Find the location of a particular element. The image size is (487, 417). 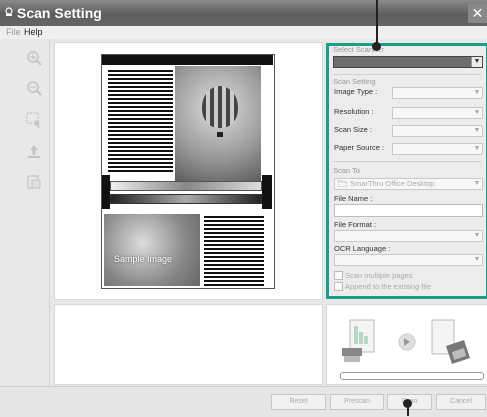

close-button: ✕ is located at coordinates (477, 13).